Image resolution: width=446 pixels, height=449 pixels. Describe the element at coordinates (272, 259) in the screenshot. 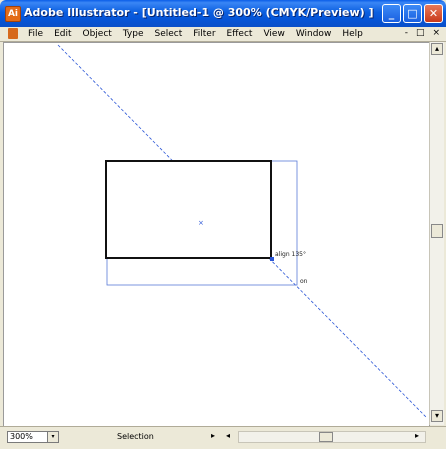

I see `anchor-point` at that location.